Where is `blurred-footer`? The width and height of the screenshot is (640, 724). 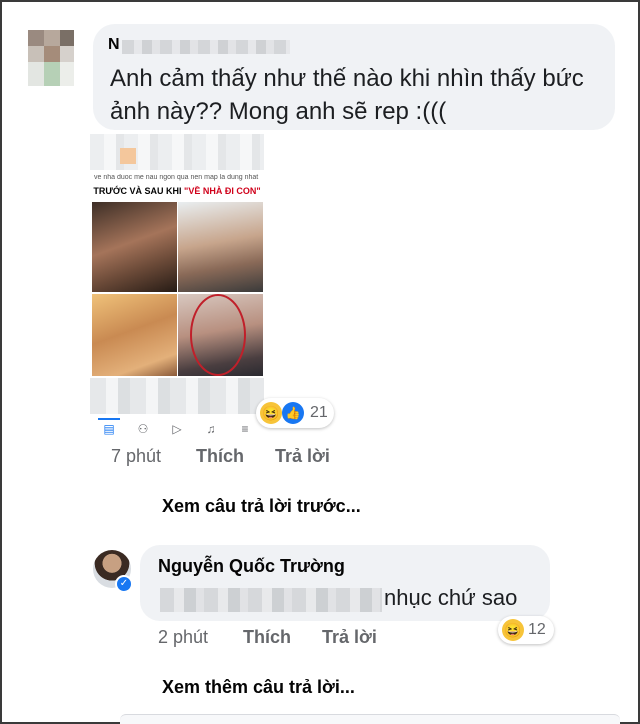
blurred-footer is located at coordinates (177, 396).